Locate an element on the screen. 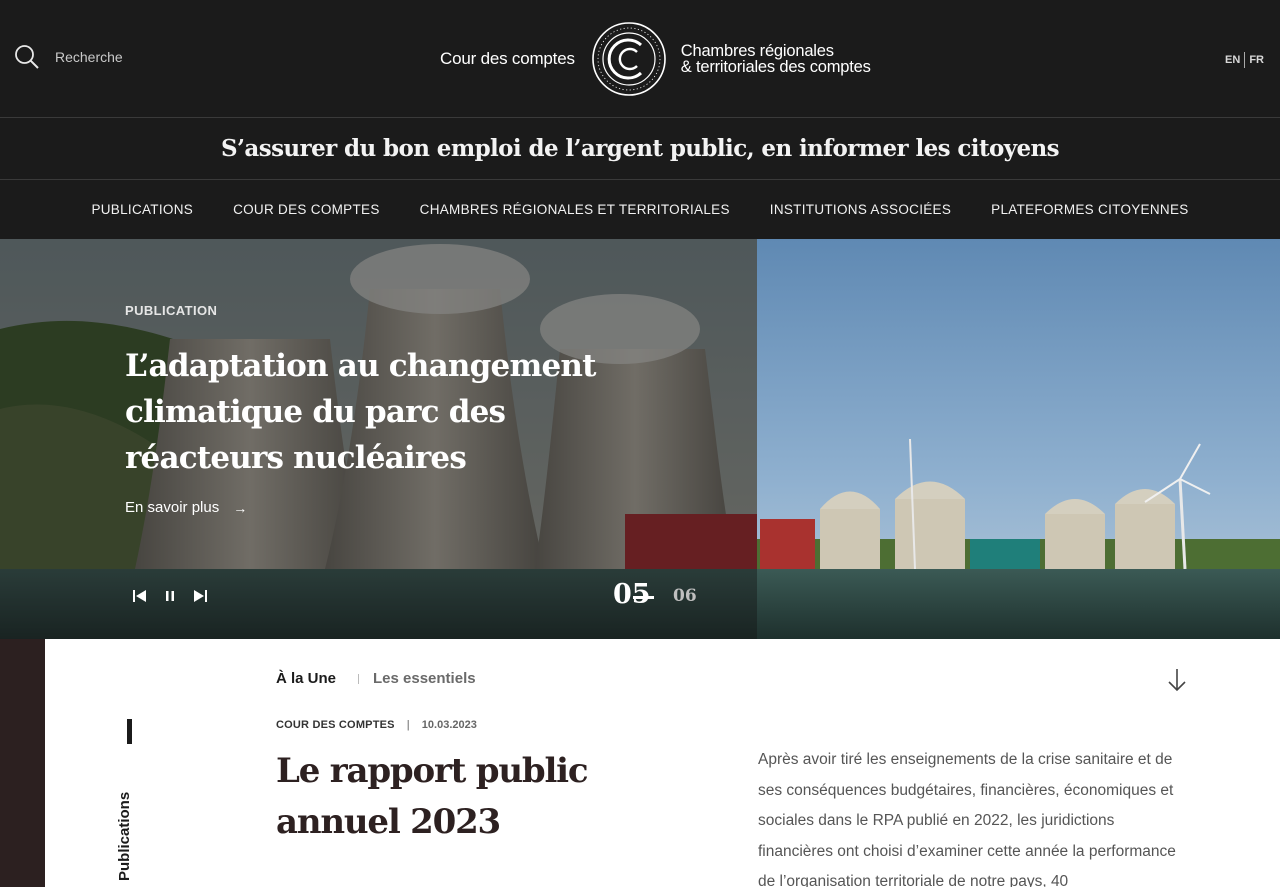 The width and height of the screenshot is (1280, 887). article-meta: COUR DES COMPTES | 10.03.2023 is located at coordinates (376, 725).